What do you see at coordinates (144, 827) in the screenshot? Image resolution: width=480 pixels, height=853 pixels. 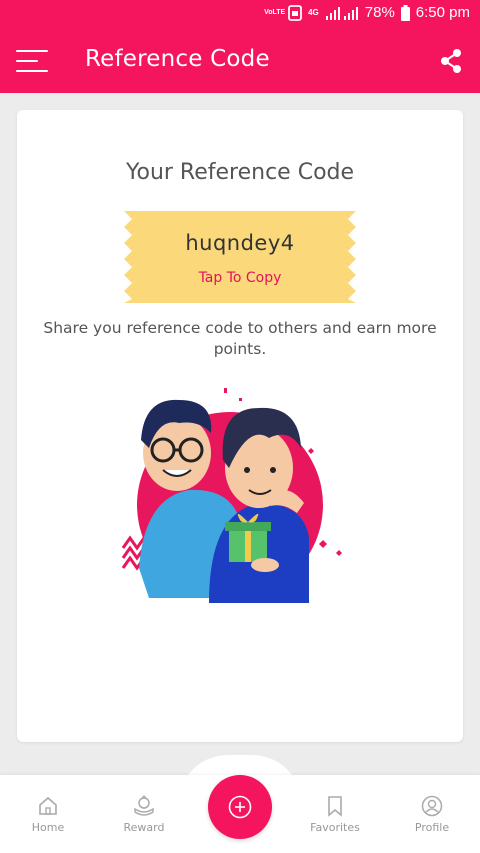 I see `nav-reward-label: Reward` at bounding box center [144, 827].